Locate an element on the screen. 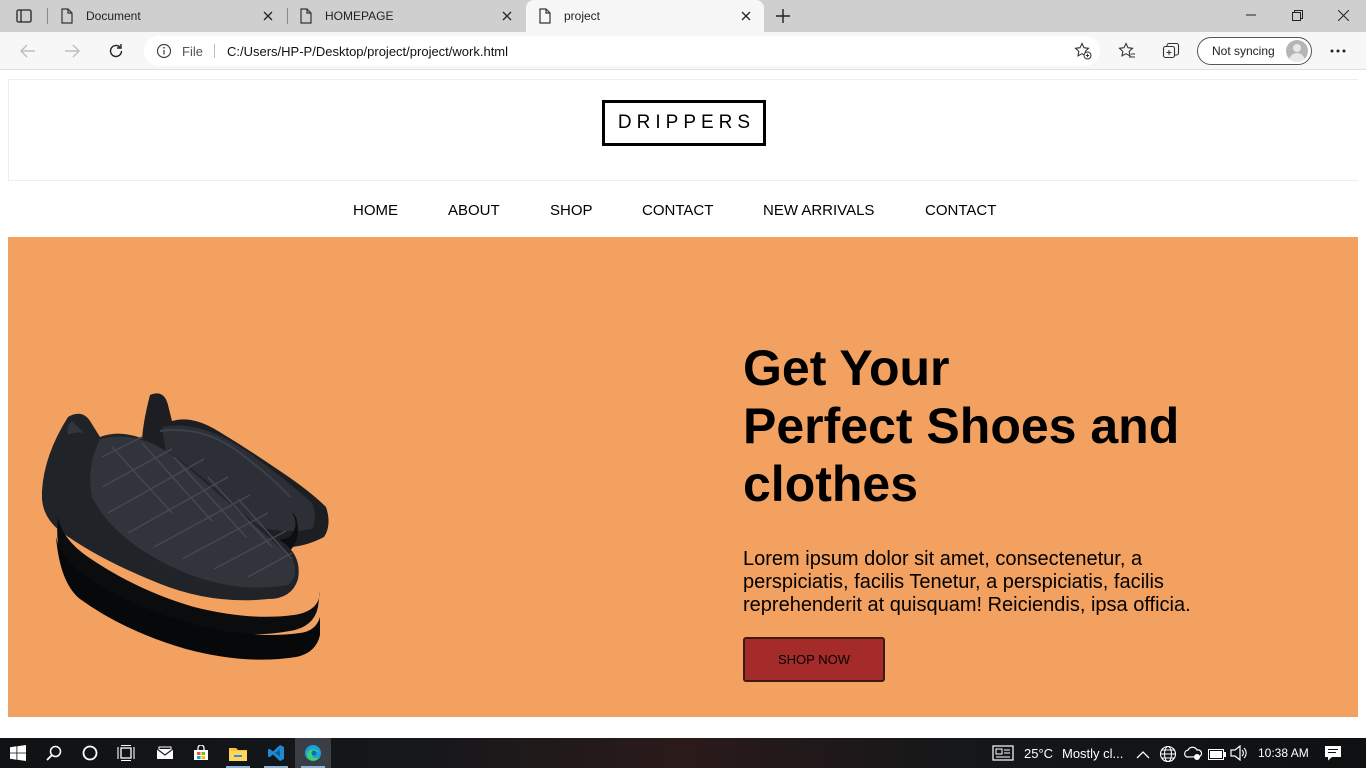 The image size is (1366, 768). tab-project: project is located at coordinates (645, 16).